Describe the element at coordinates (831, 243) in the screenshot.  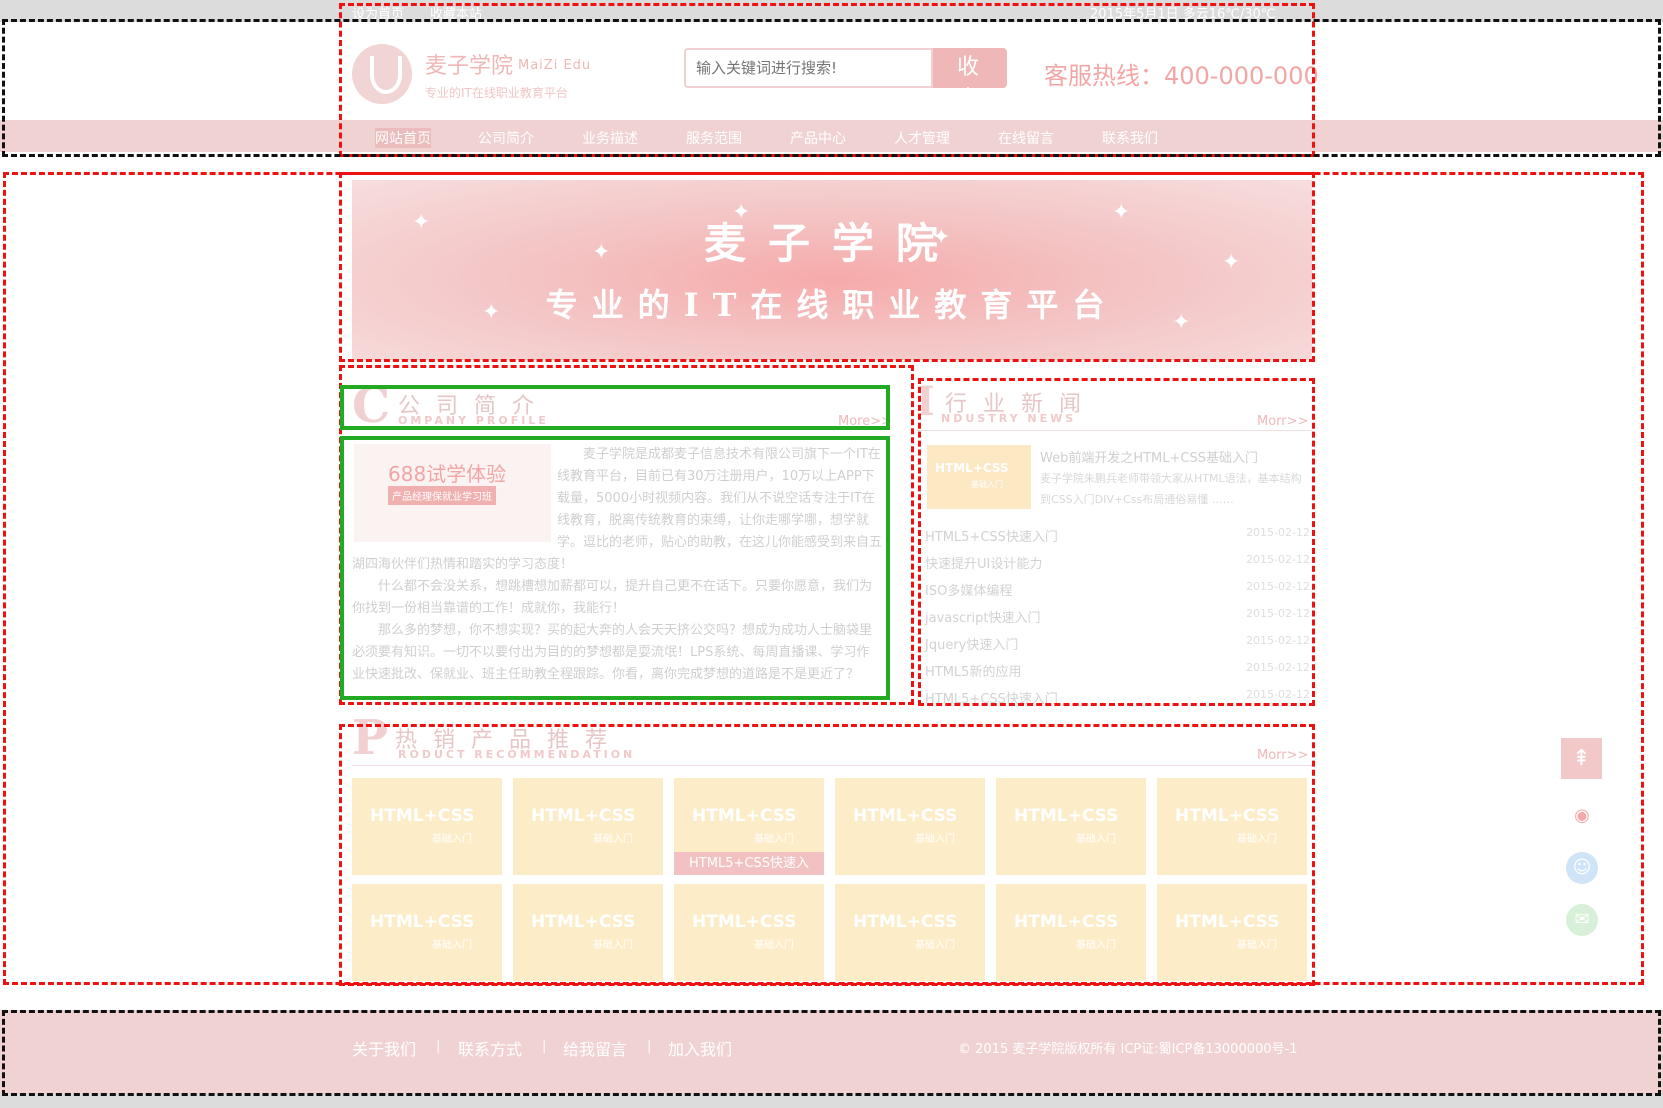
I see `banner-title: 麦子学院` at that location.